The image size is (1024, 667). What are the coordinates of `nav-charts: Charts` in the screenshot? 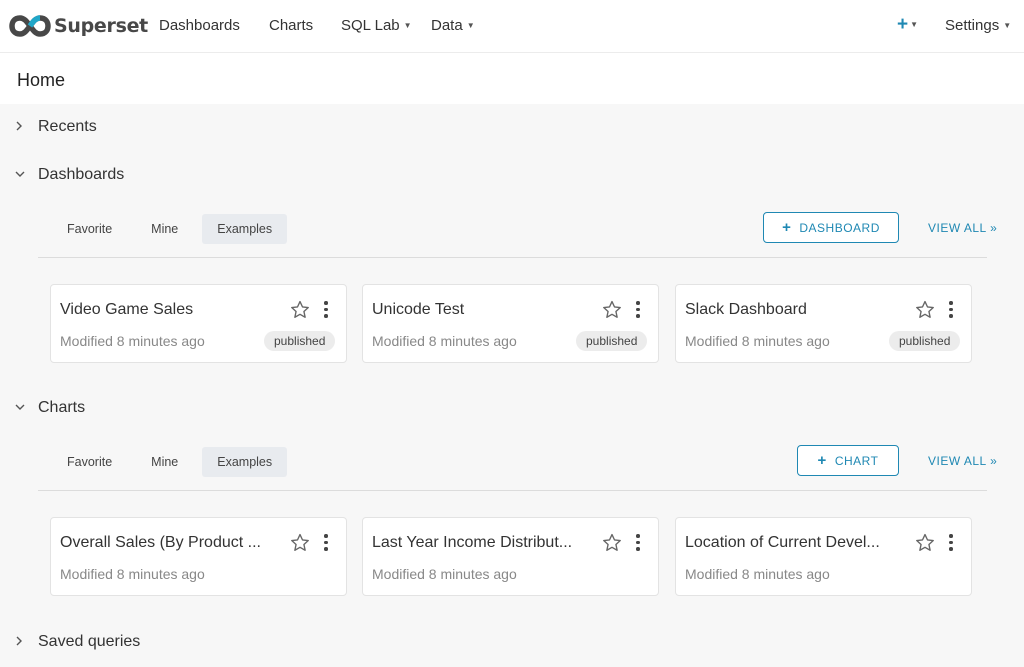 It's located at (291, 25).